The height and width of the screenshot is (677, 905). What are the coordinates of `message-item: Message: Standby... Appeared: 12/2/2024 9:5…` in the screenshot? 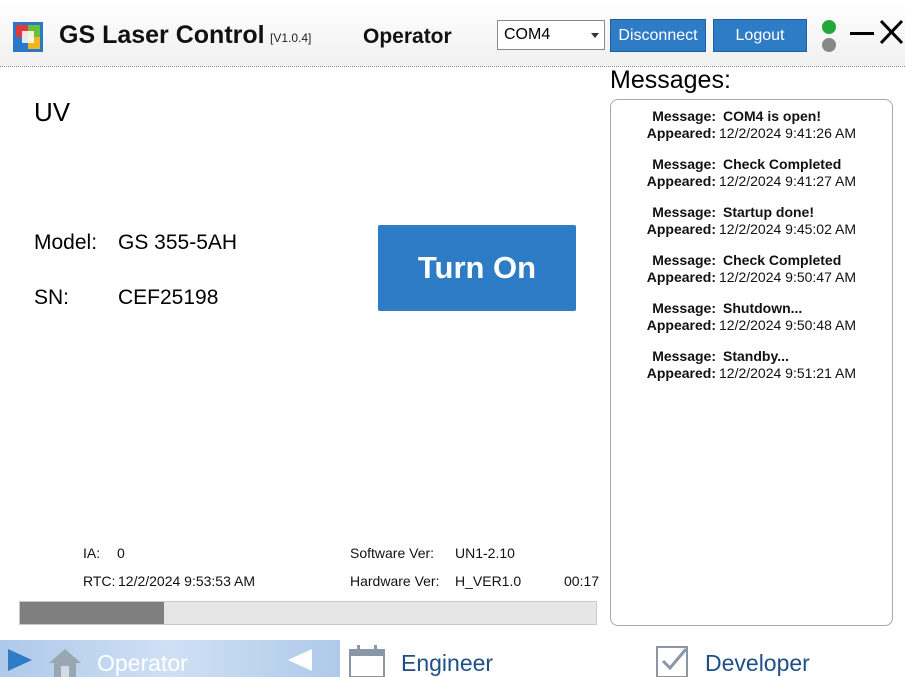 It's located at (751, 368).